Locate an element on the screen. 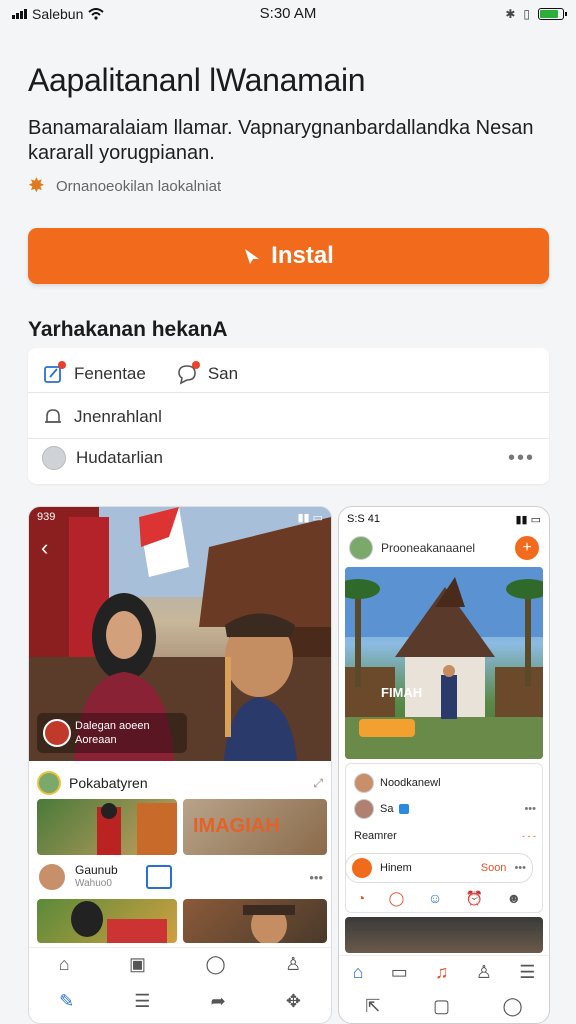 The width and height of the screenshot is (576, 1024). puzzle-icon: ✥ is located at coordinates (293, 1001).